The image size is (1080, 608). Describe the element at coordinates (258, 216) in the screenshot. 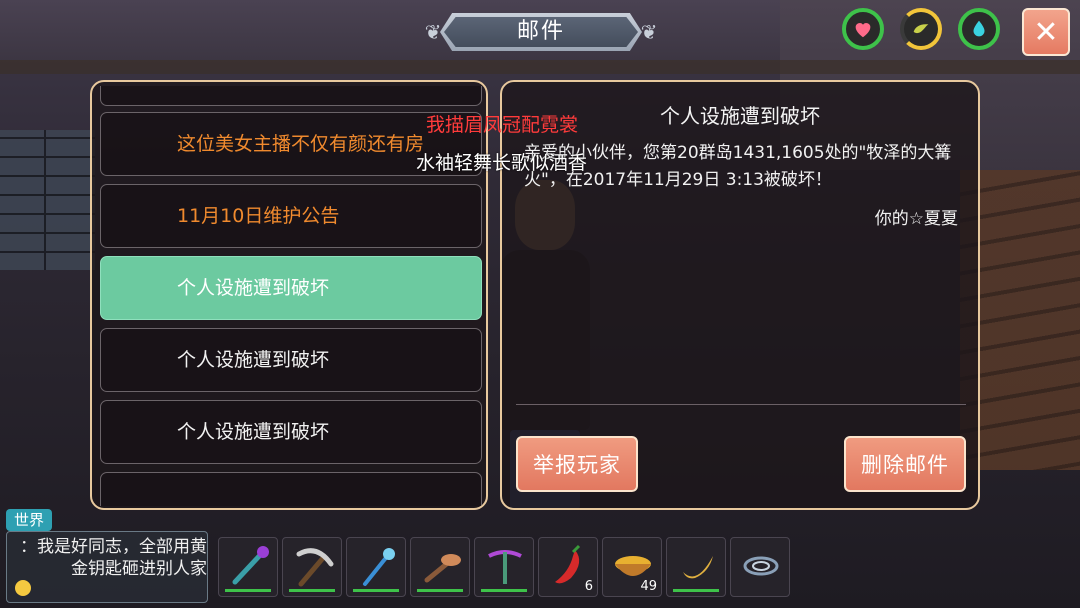

I see `mail-item-label: 11月10日维护公告` at that location.